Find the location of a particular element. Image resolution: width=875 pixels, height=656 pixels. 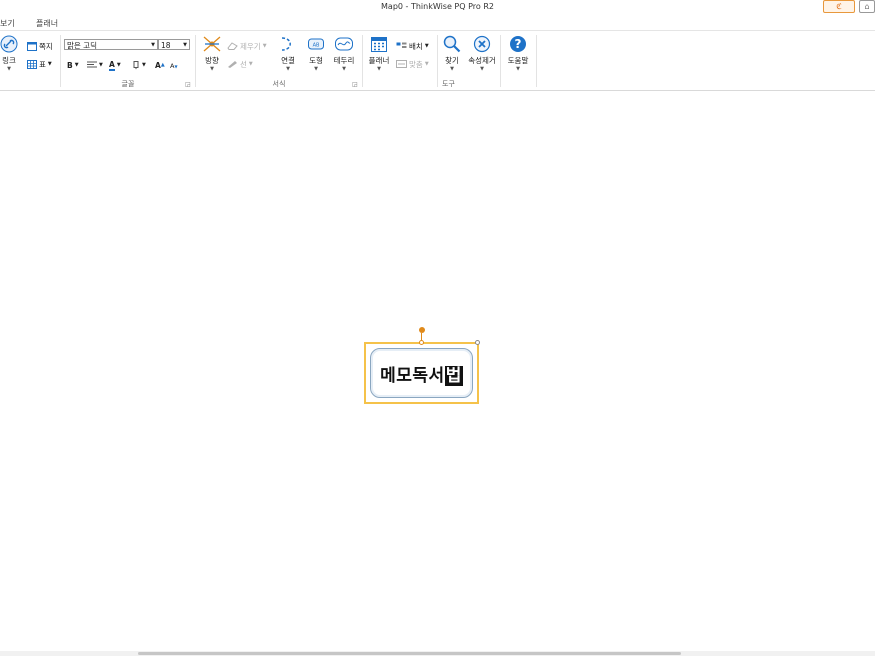

calendar-icon is located at coordinates (379, 44).